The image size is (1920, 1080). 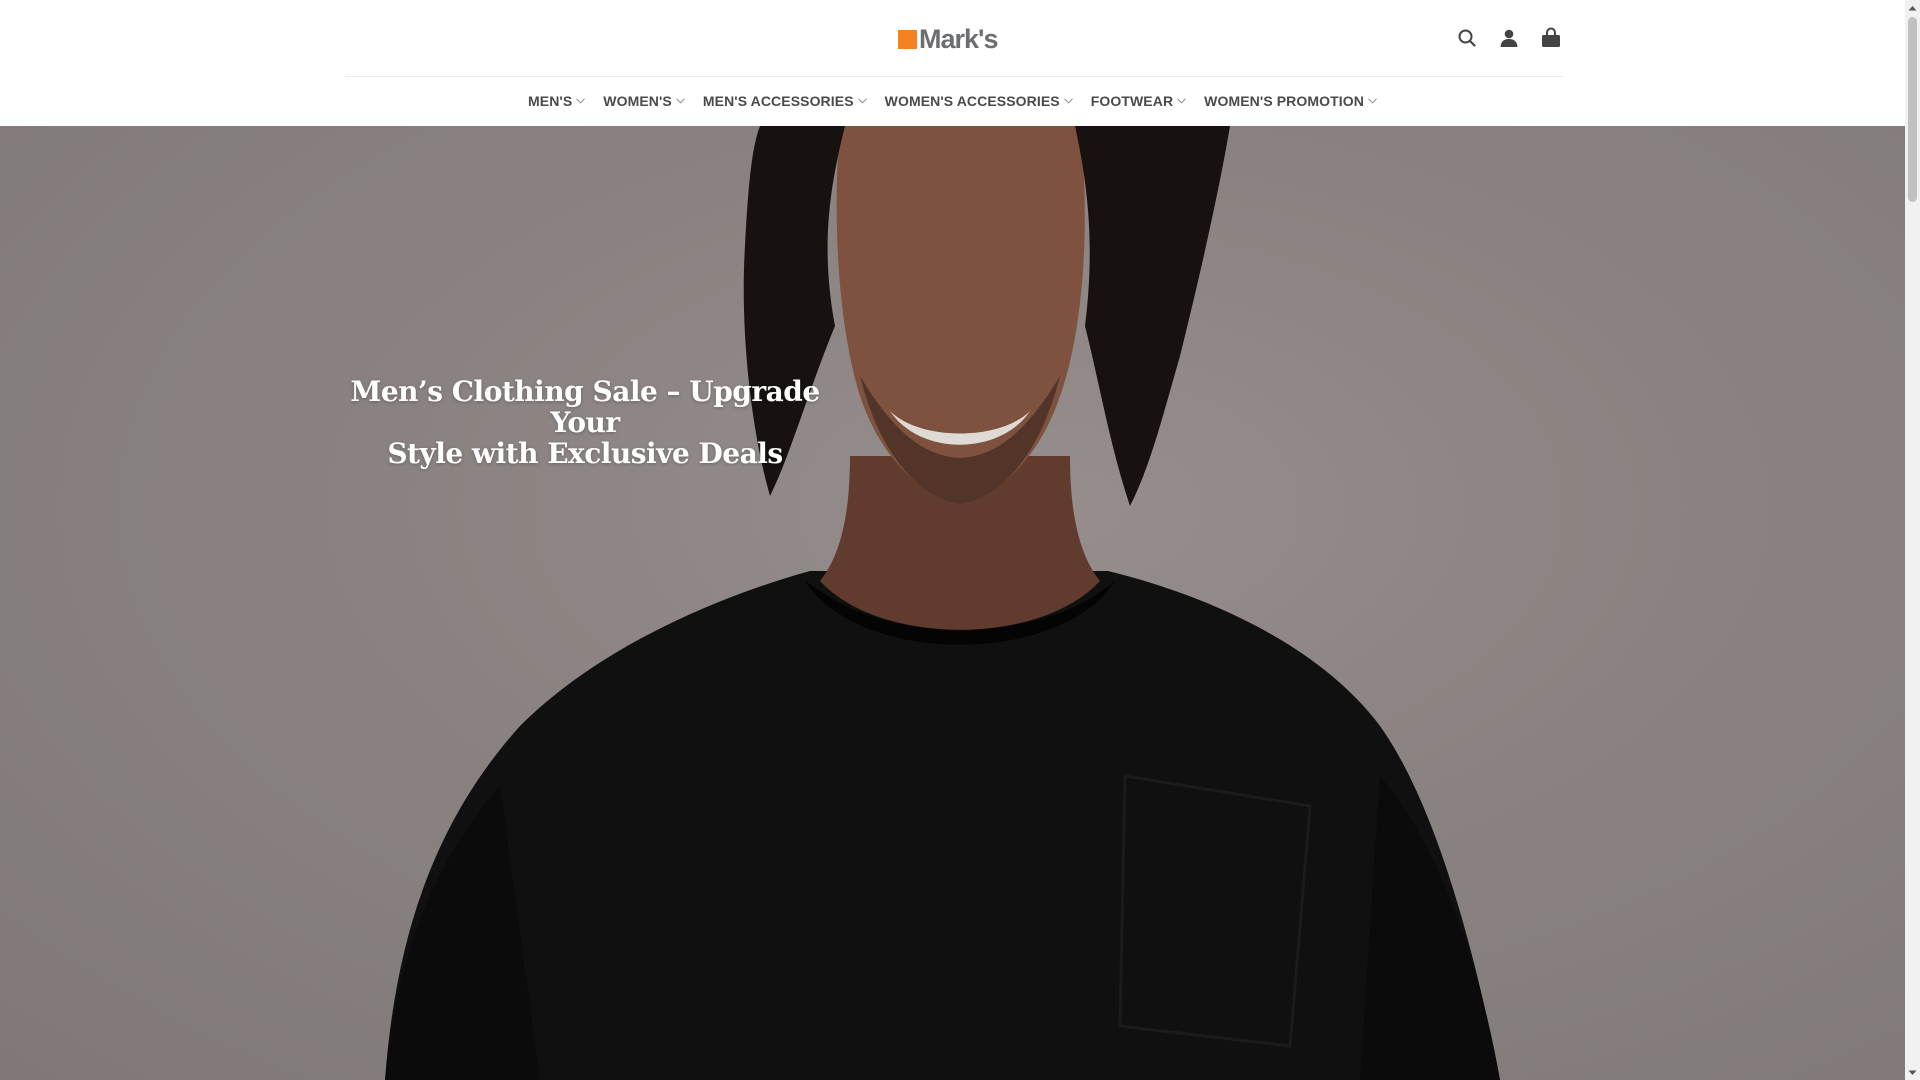 I want to click on search-icon, so click(x=1467, y=38).